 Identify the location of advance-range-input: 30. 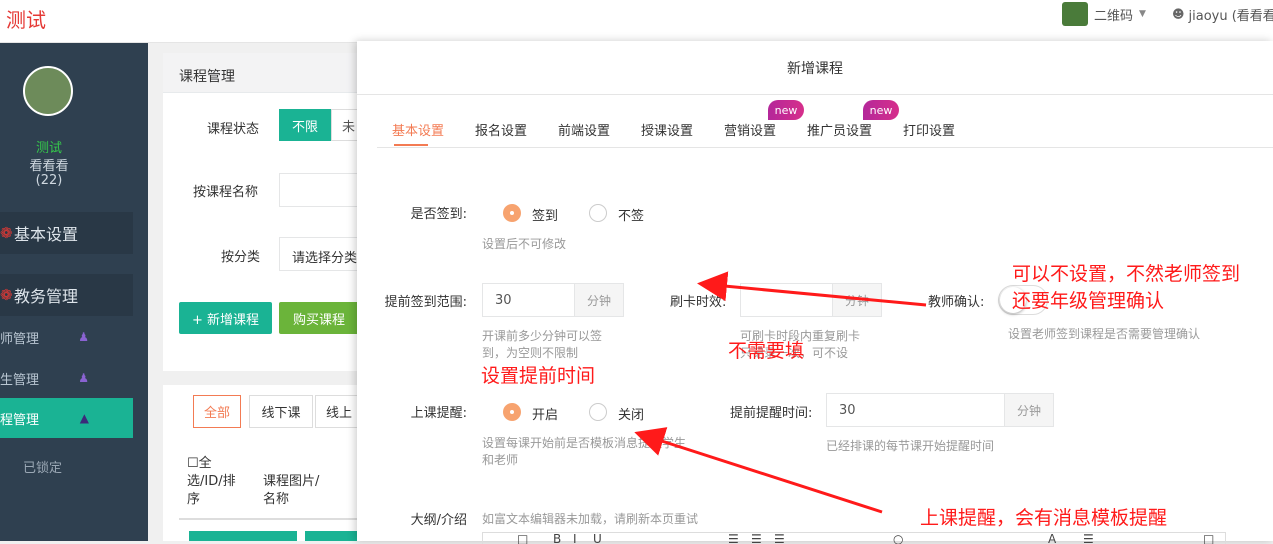
(528, 300).